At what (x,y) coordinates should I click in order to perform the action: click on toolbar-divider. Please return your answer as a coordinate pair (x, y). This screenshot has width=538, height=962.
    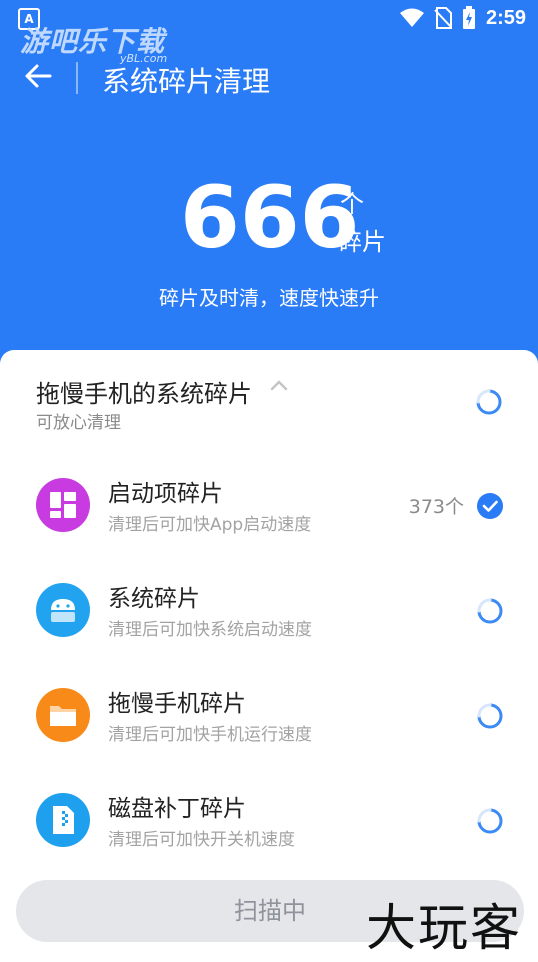
    Looking at the image, I should click on (77, 78).